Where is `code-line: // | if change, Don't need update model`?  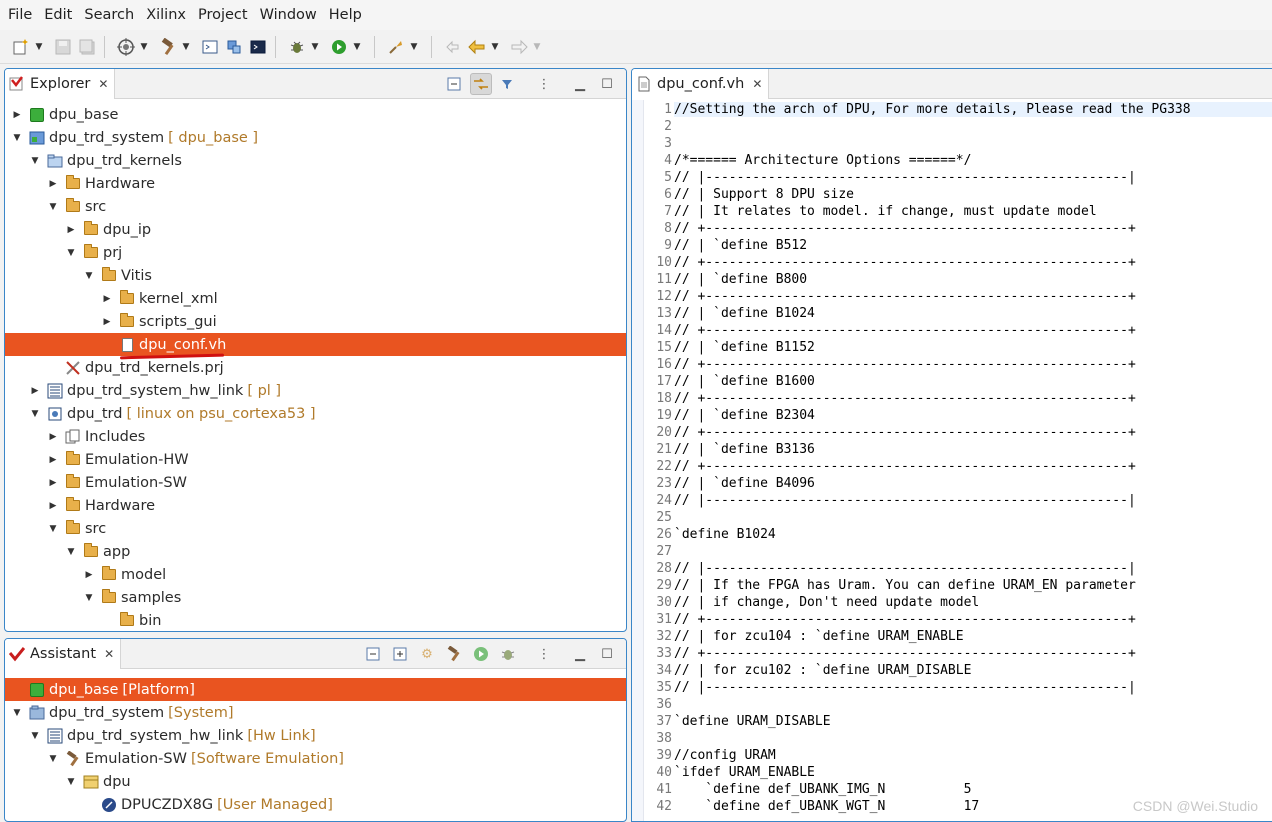
code-line: // | if change, Don't need update model is located at coordinates (826, 602).